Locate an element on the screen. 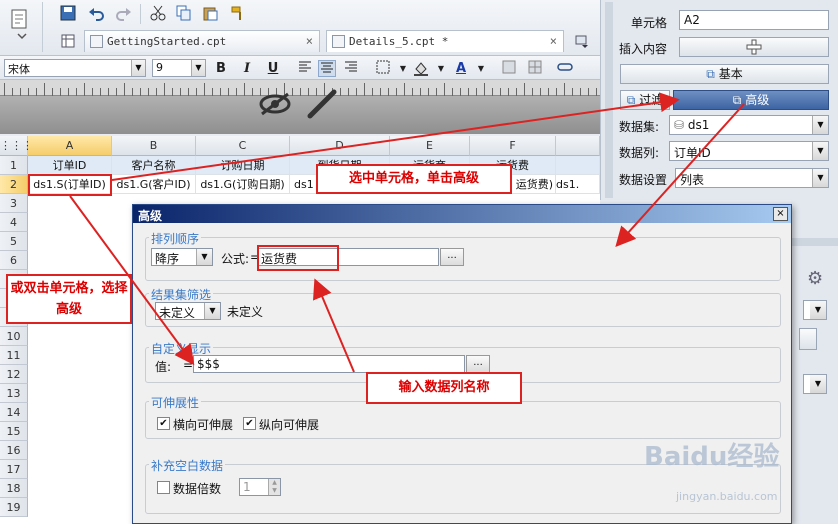 Image resolution: width=838 pixels, height=524 pixels. cell-c2: ds1.G(订购日期) is located at coordinates (243, 184).